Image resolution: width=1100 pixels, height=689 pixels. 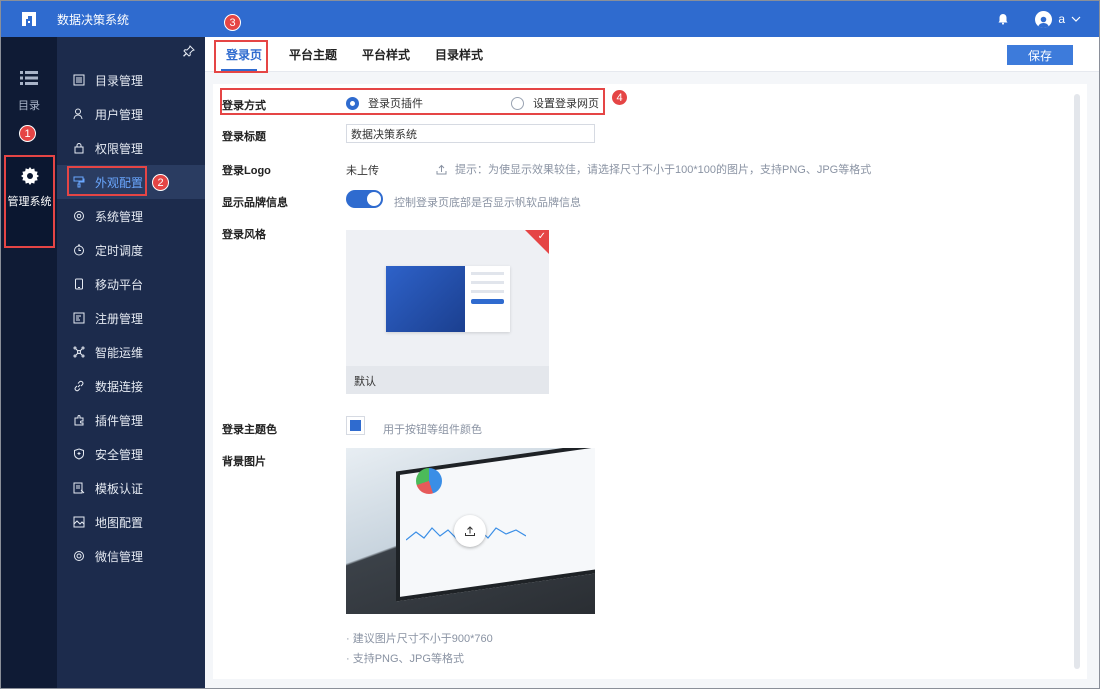 I want to click on lock-icon, so click(x=79, y=148).